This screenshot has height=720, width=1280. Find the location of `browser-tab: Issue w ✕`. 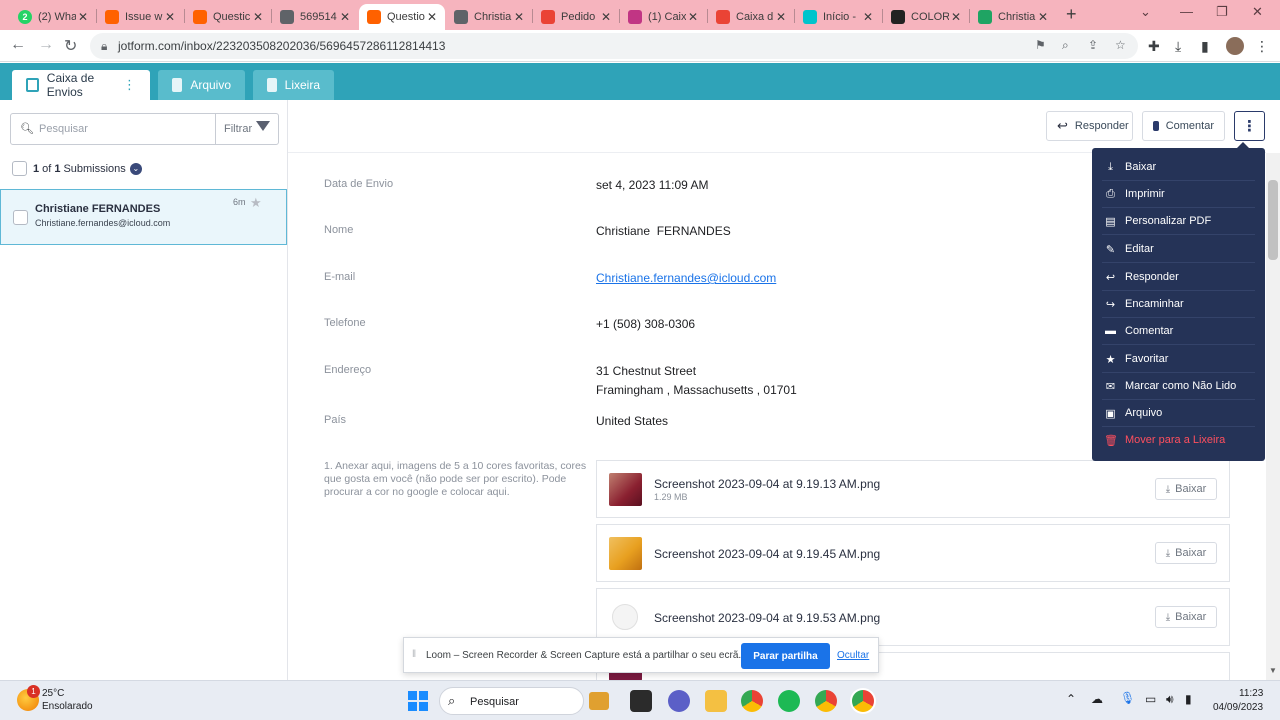

browser-tab: Issue w ✕ is located at coordinates (140, 17).